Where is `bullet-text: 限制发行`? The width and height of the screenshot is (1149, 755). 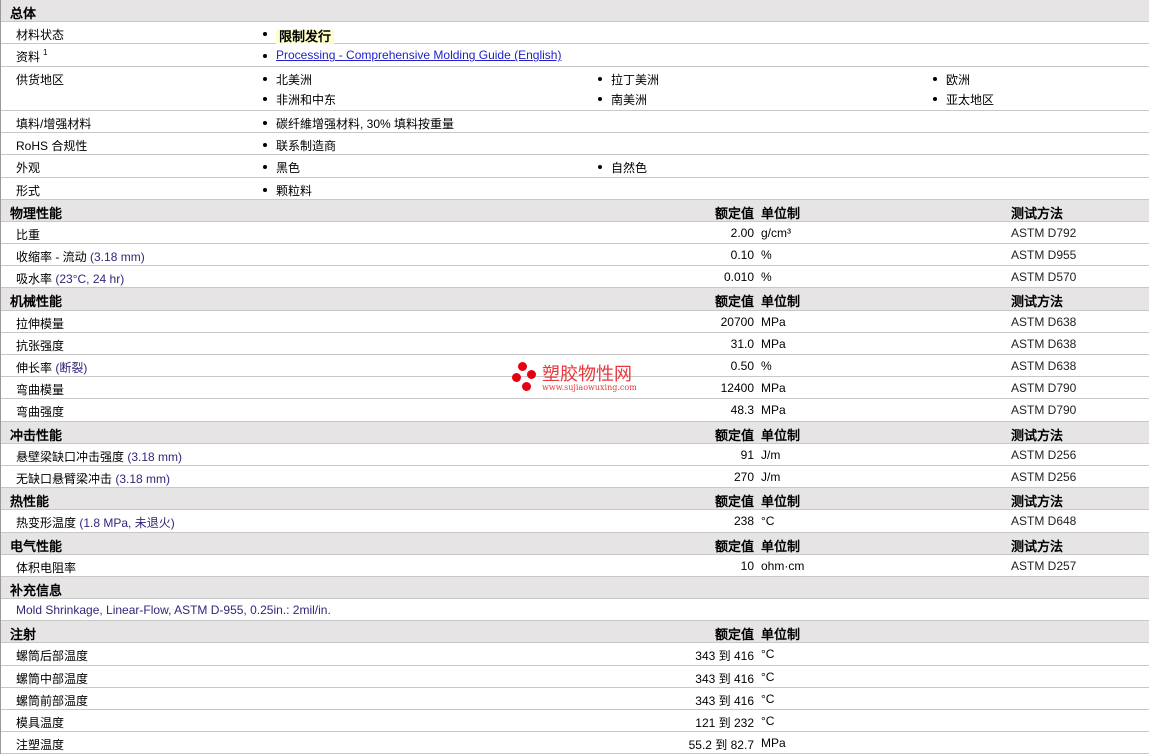 bullet-text: 限制发行 is located at coordinates (305, 37).